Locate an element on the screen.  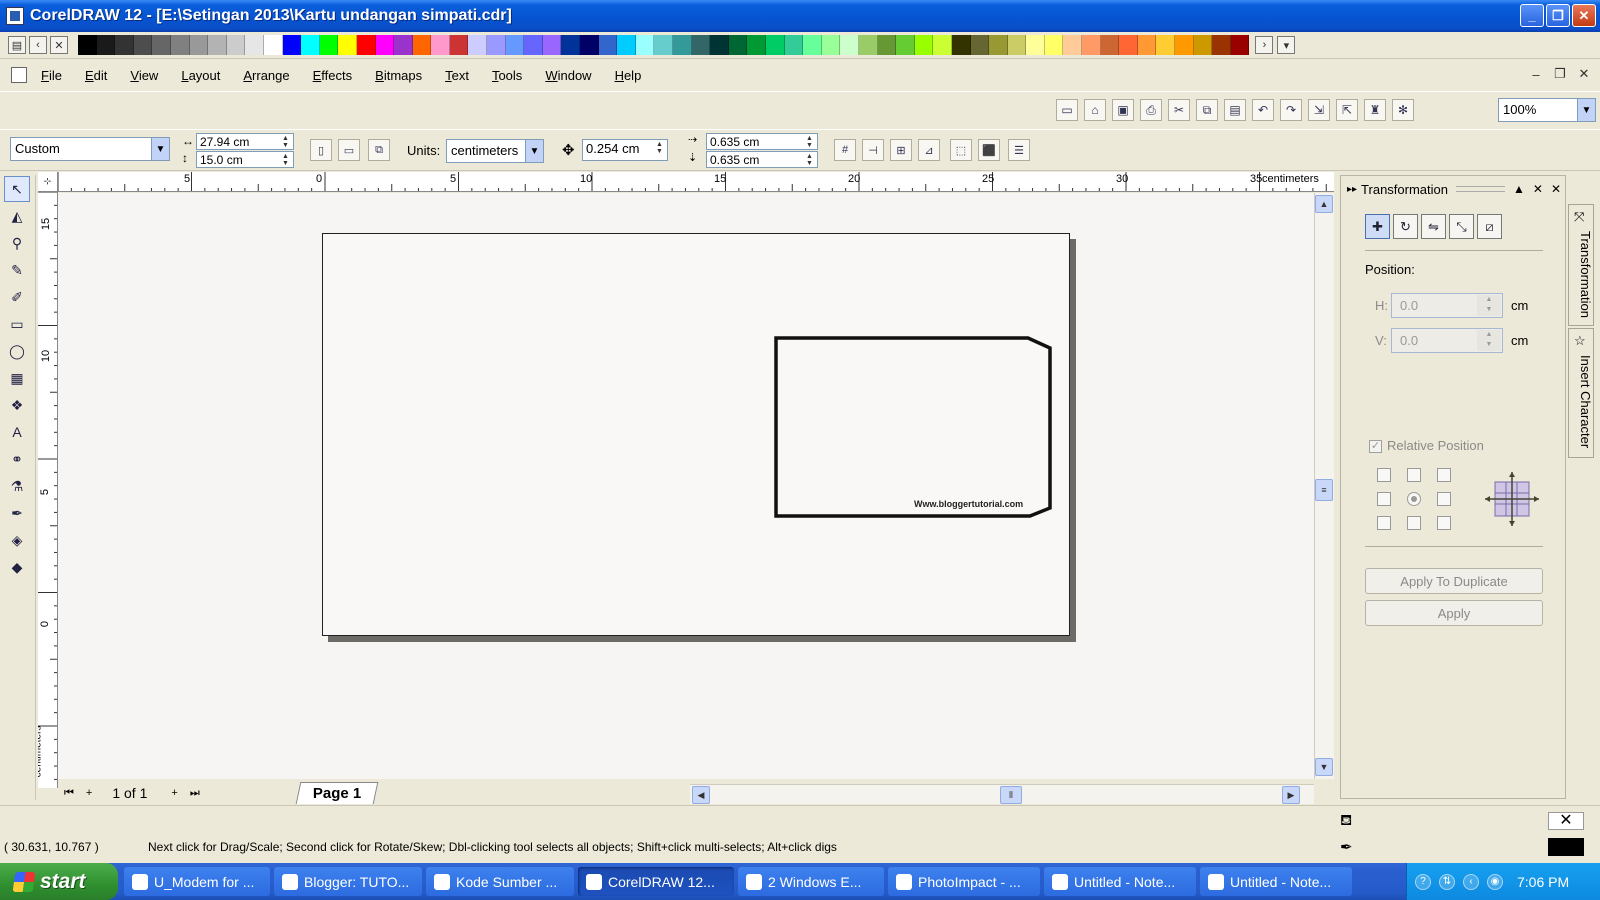
paper-height-field: 15.0 cm ▲ ▼ is located at coordinates (245, 159).